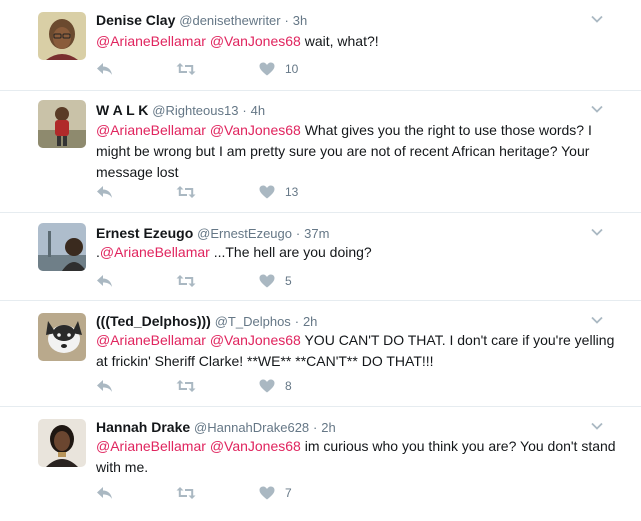 This screenshot has height=521, width=641. I want to click on tweet-text: @ArianeBellamar @VanJones68 wait, what?!, so click(356, 41).